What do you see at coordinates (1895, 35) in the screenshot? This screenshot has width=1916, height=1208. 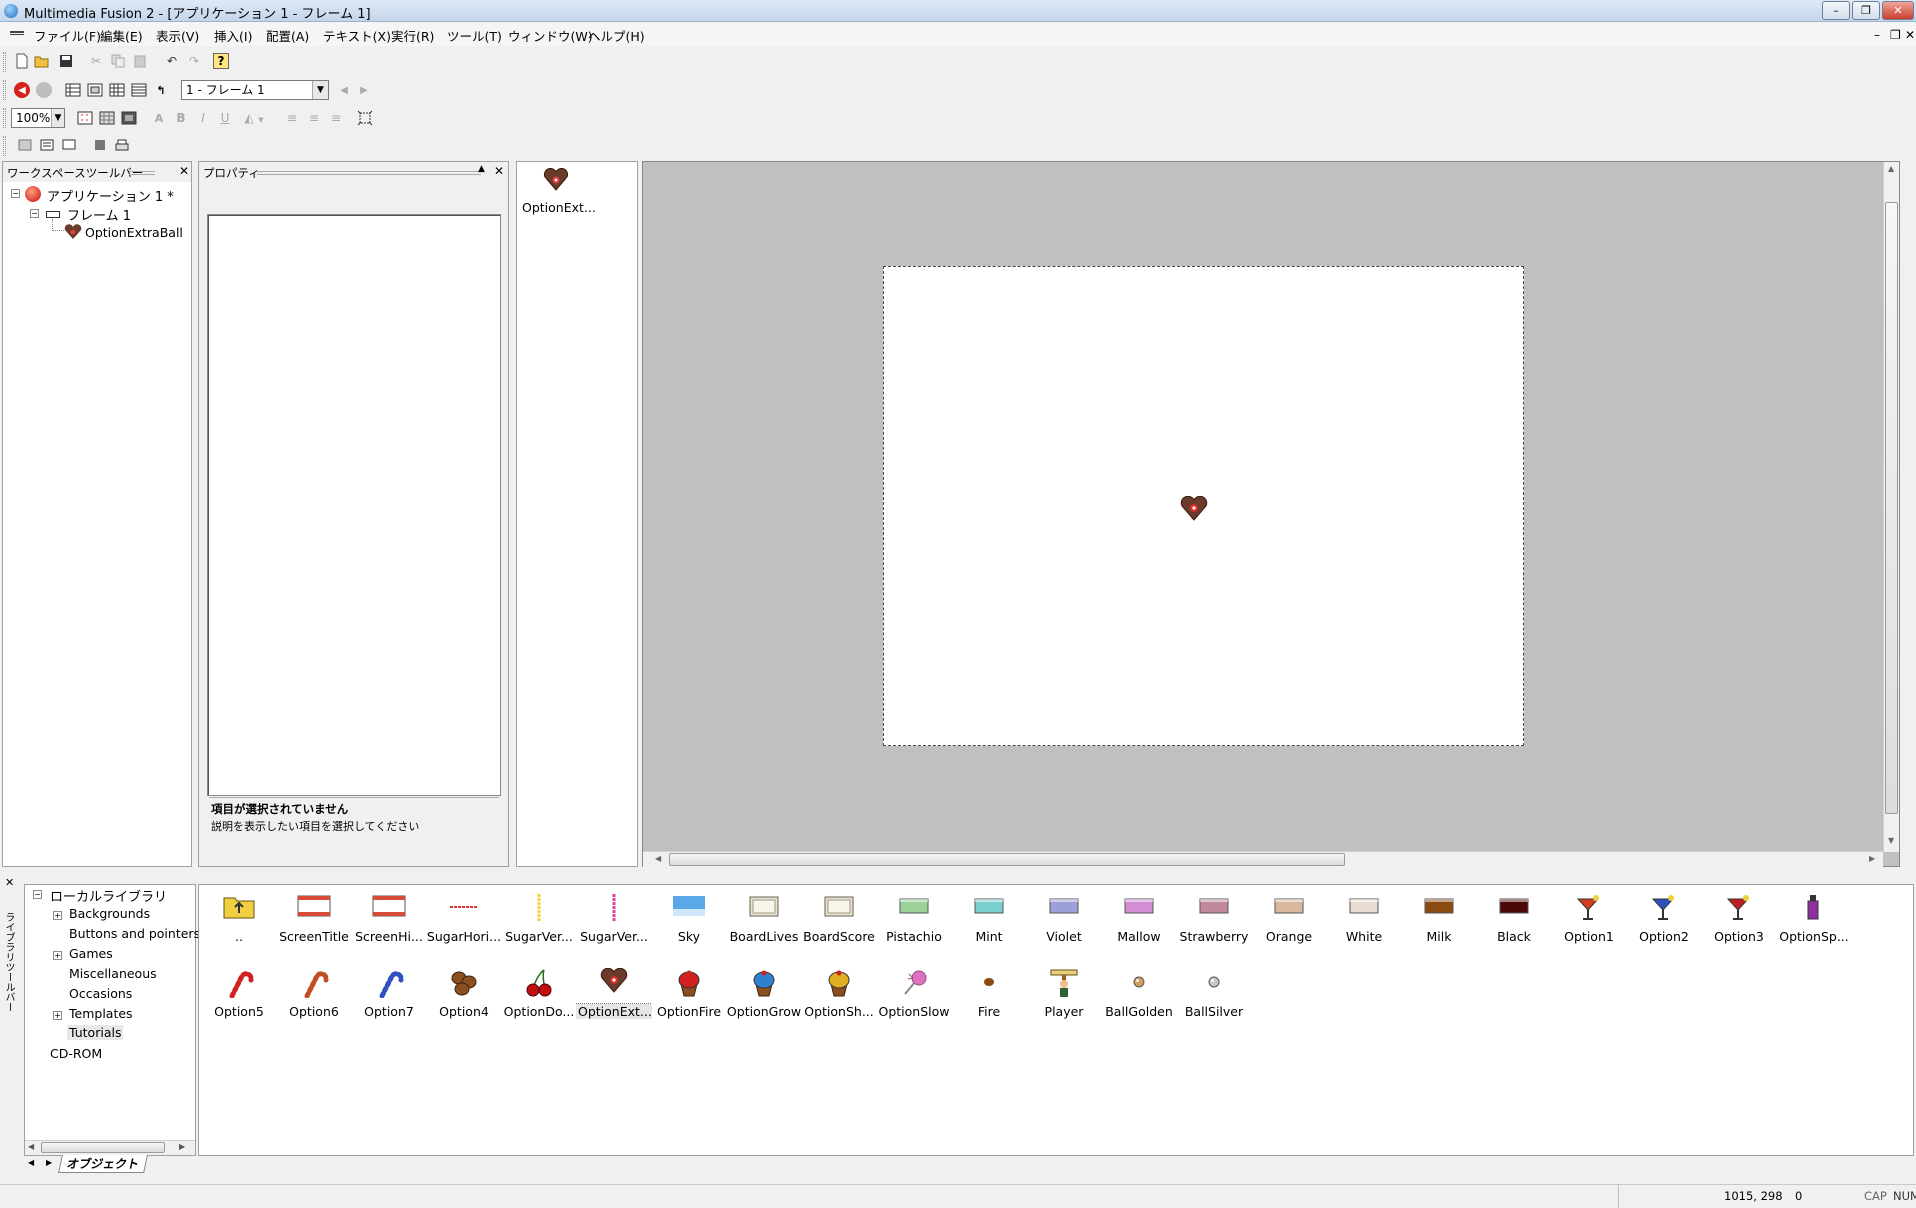 I see `mdi-restore-button: ❐` at bounding box center [1895, 35].